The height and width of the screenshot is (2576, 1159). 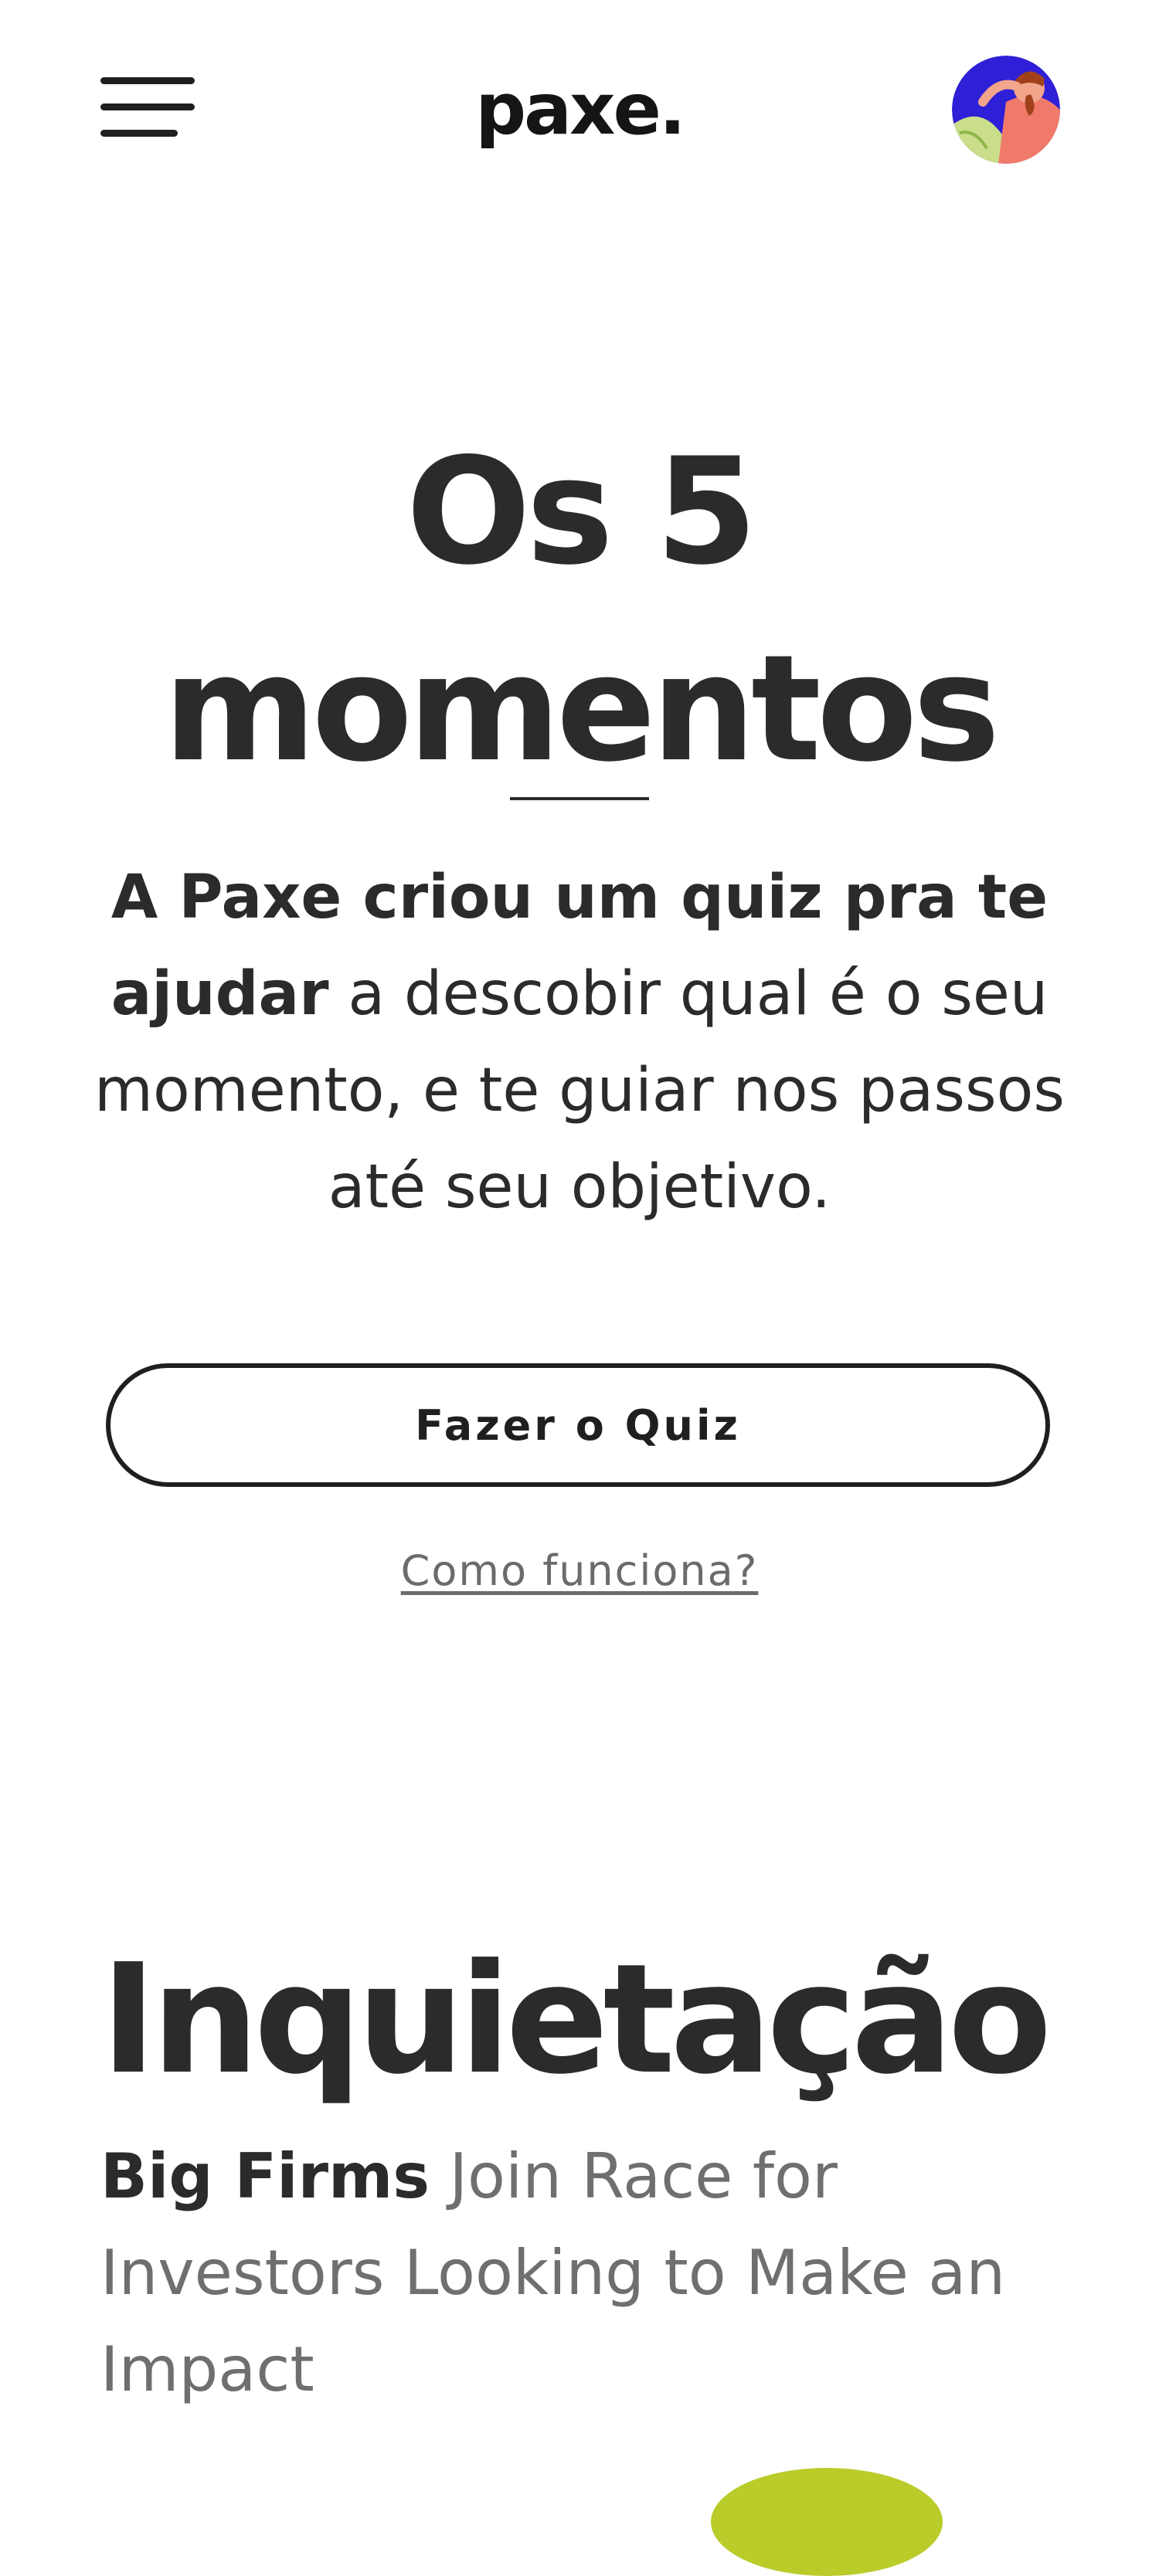 I want to click on hero-title-line: Os 5, so click(x=582, y=511).